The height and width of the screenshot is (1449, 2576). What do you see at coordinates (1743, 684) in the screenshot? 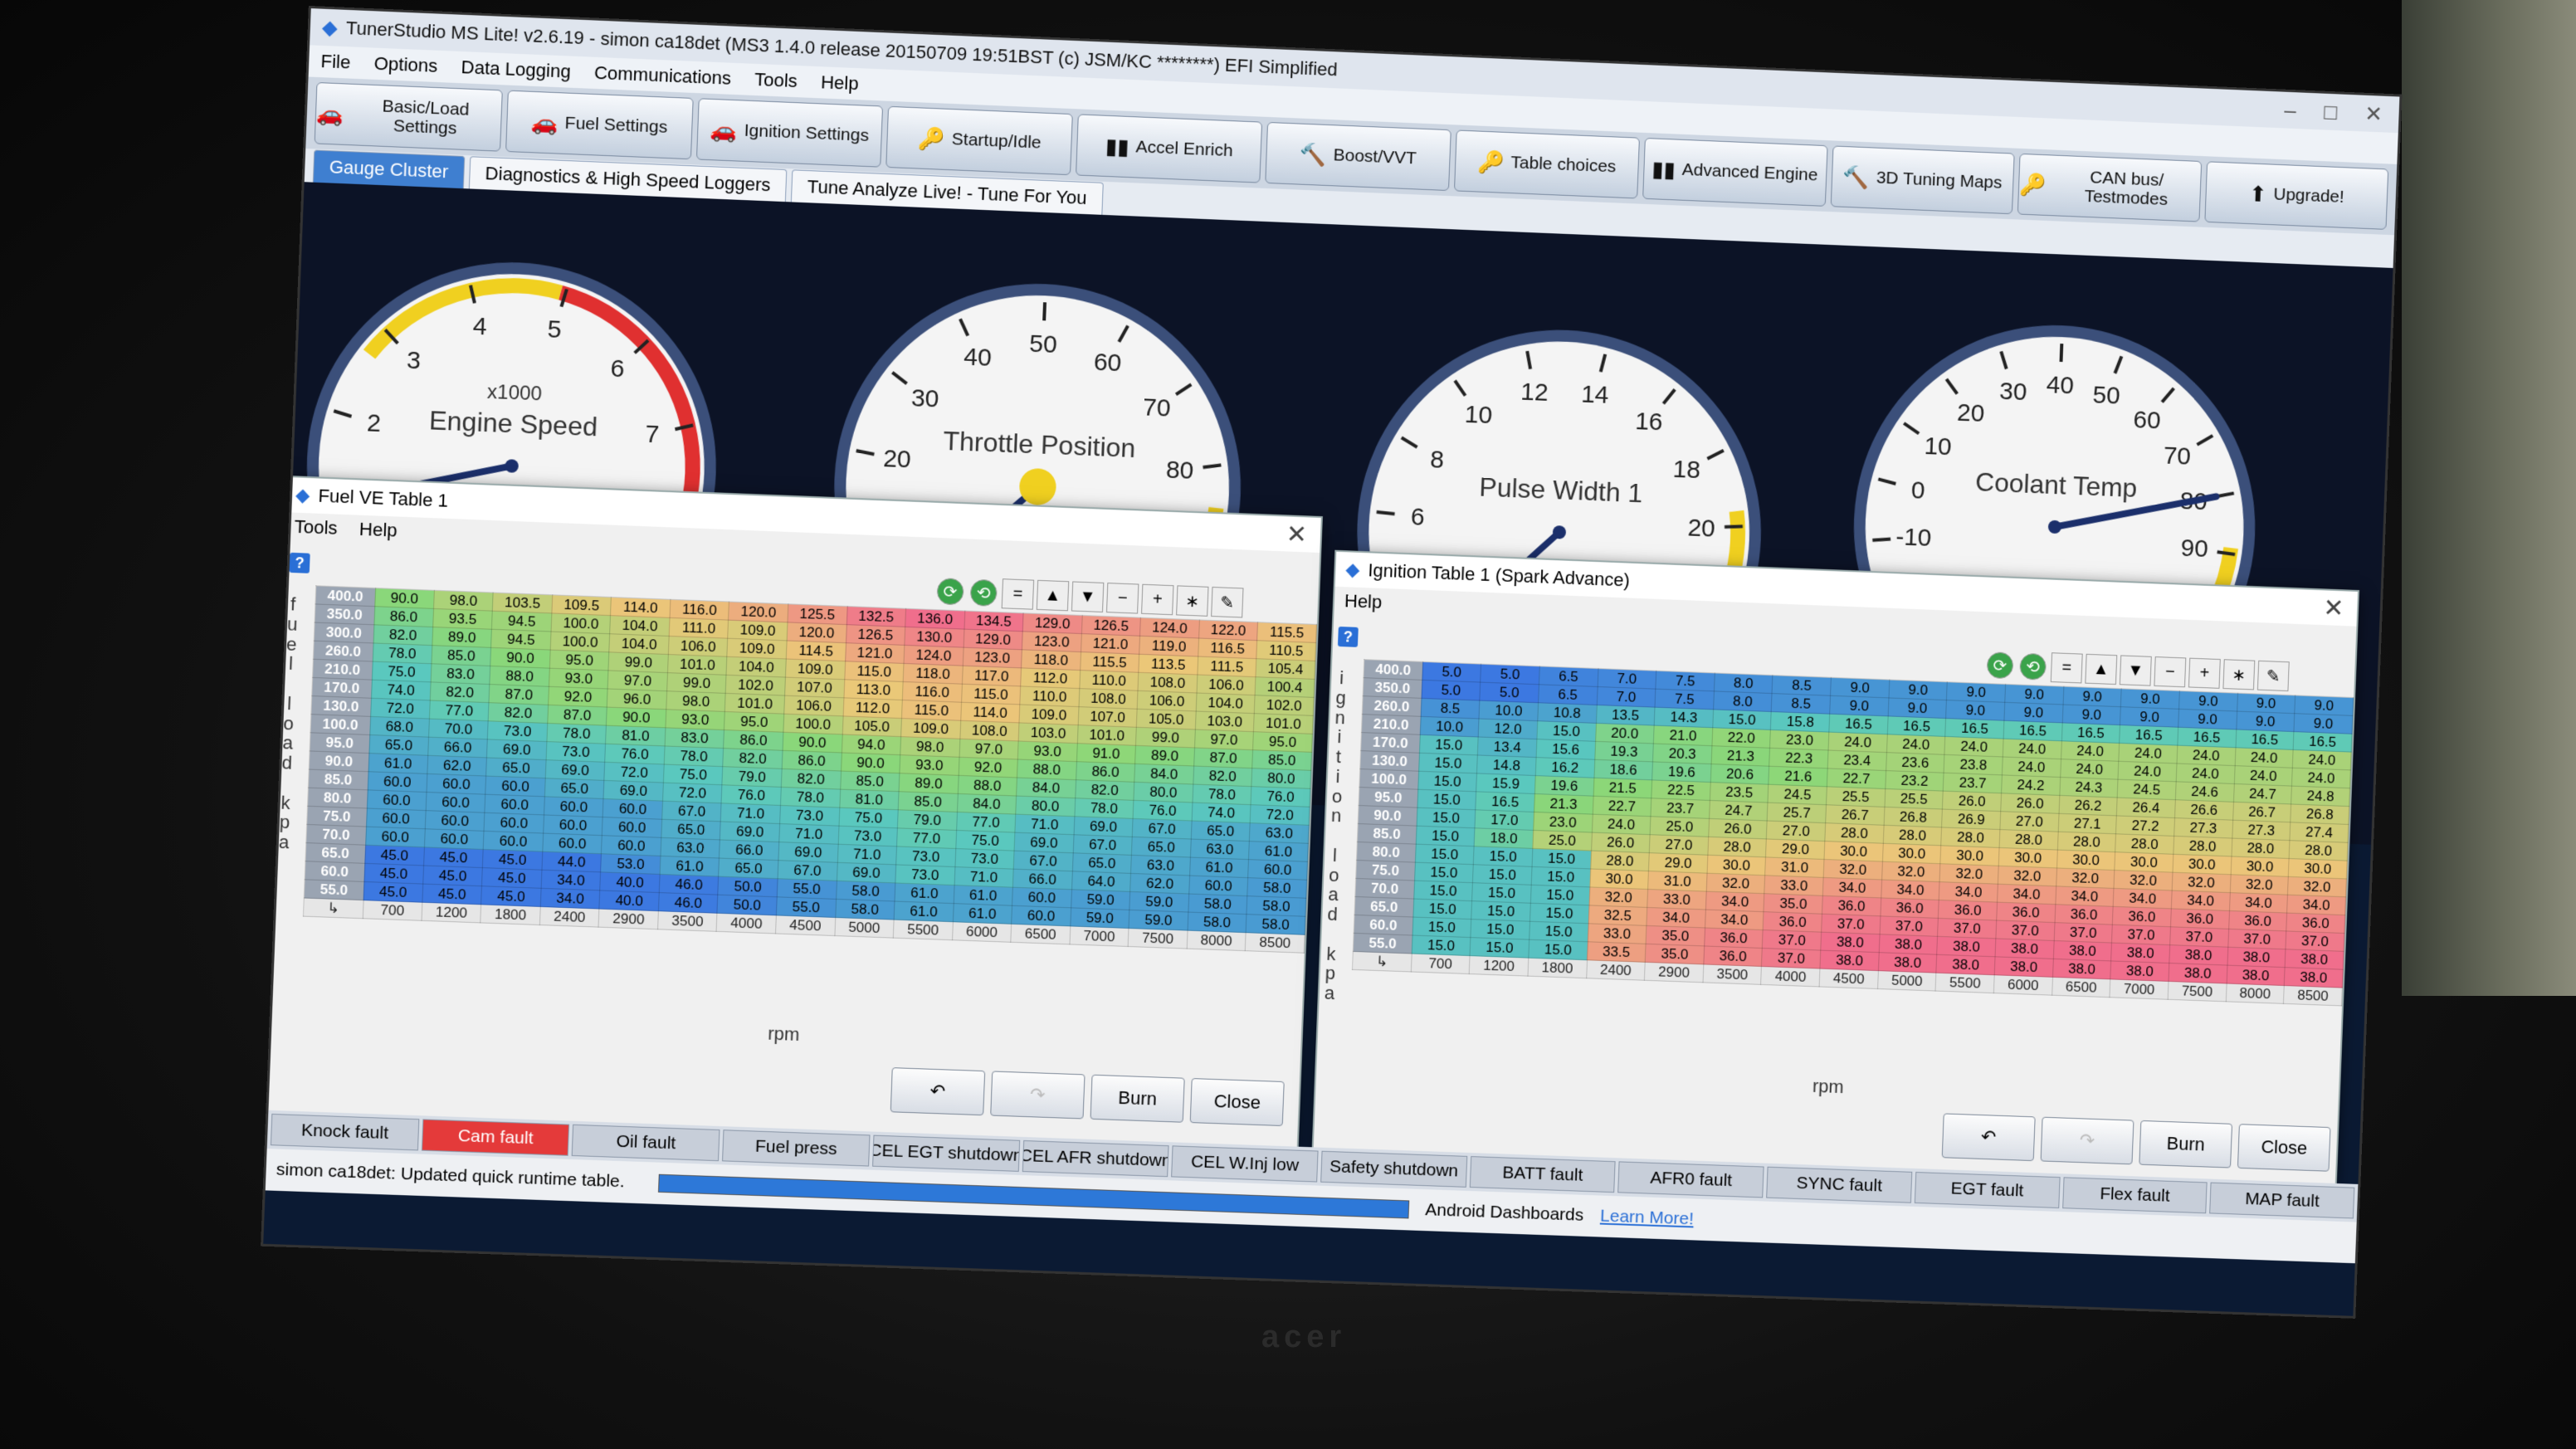
I see `table-cell: 8.0` at bounding box center [1743, 684].